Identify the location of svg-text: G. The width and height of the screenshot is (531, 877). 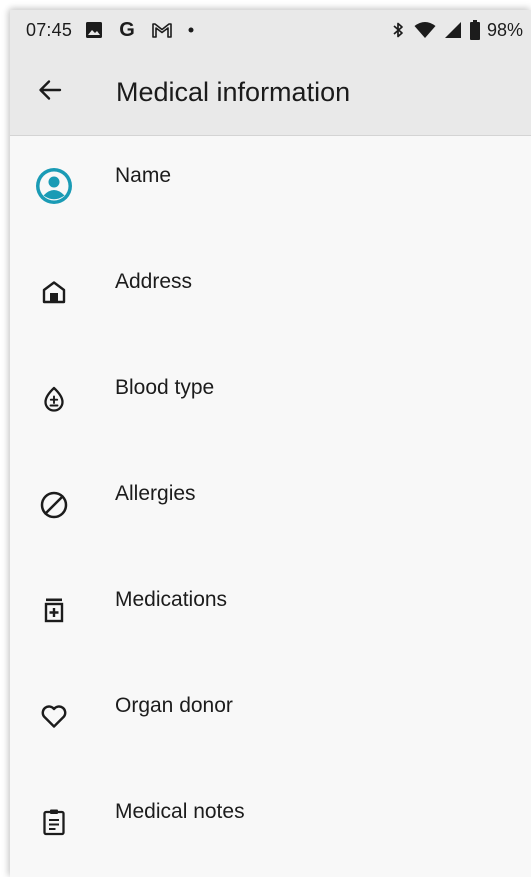
(127, 30).